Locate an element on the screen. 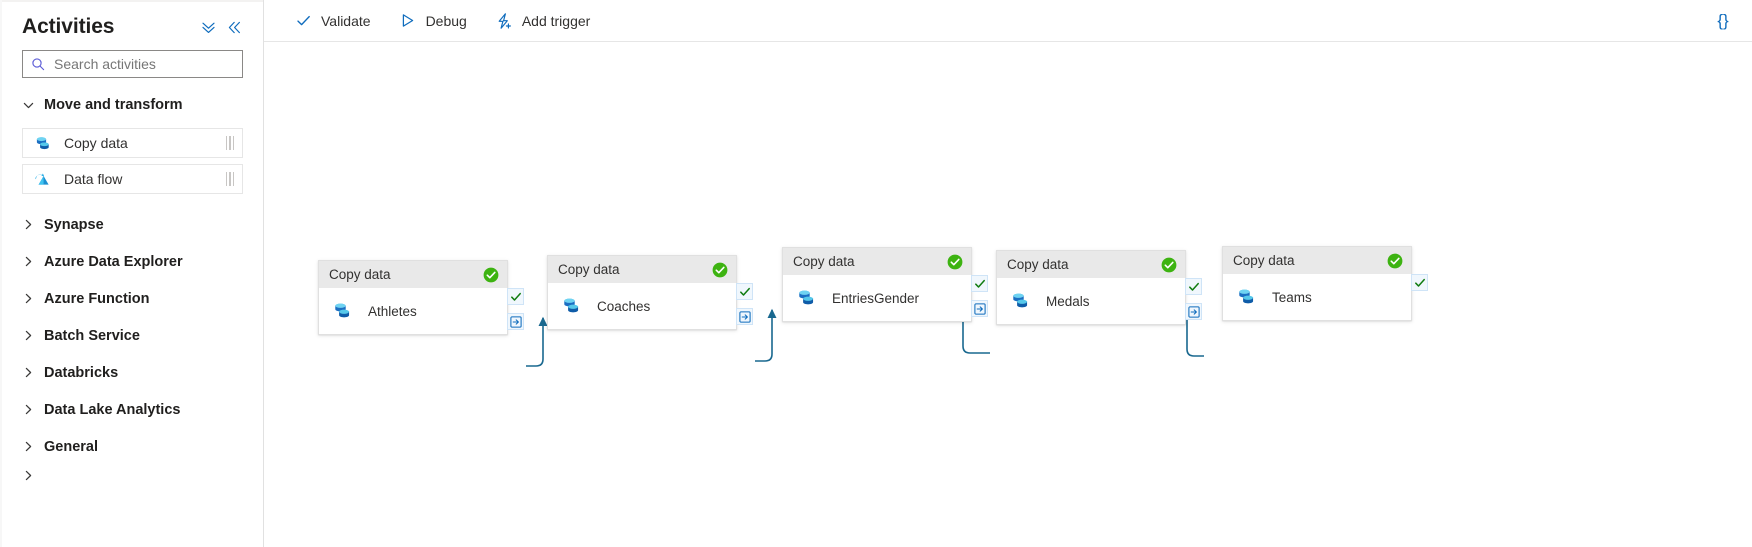  node-body: EntriesGender is located at coordinates (877, 298).